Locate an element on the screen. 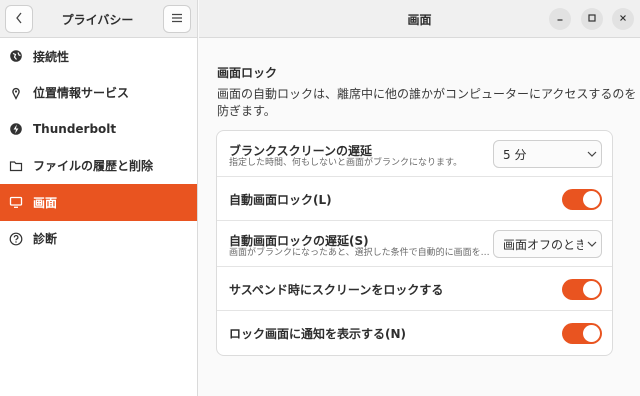  menu-button is located at coordinates (177, 19).